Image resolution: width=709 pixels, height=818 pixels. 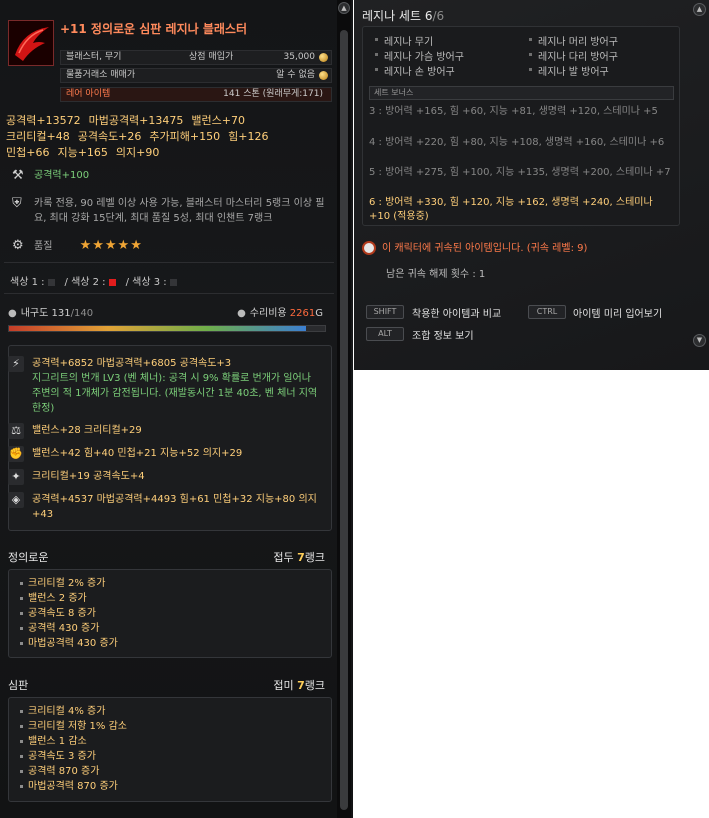 What do you see at coordinates (88, 94) in the screenshot?
I see `rarity-label: 레어 아이템` at bounding box center [88, 94].